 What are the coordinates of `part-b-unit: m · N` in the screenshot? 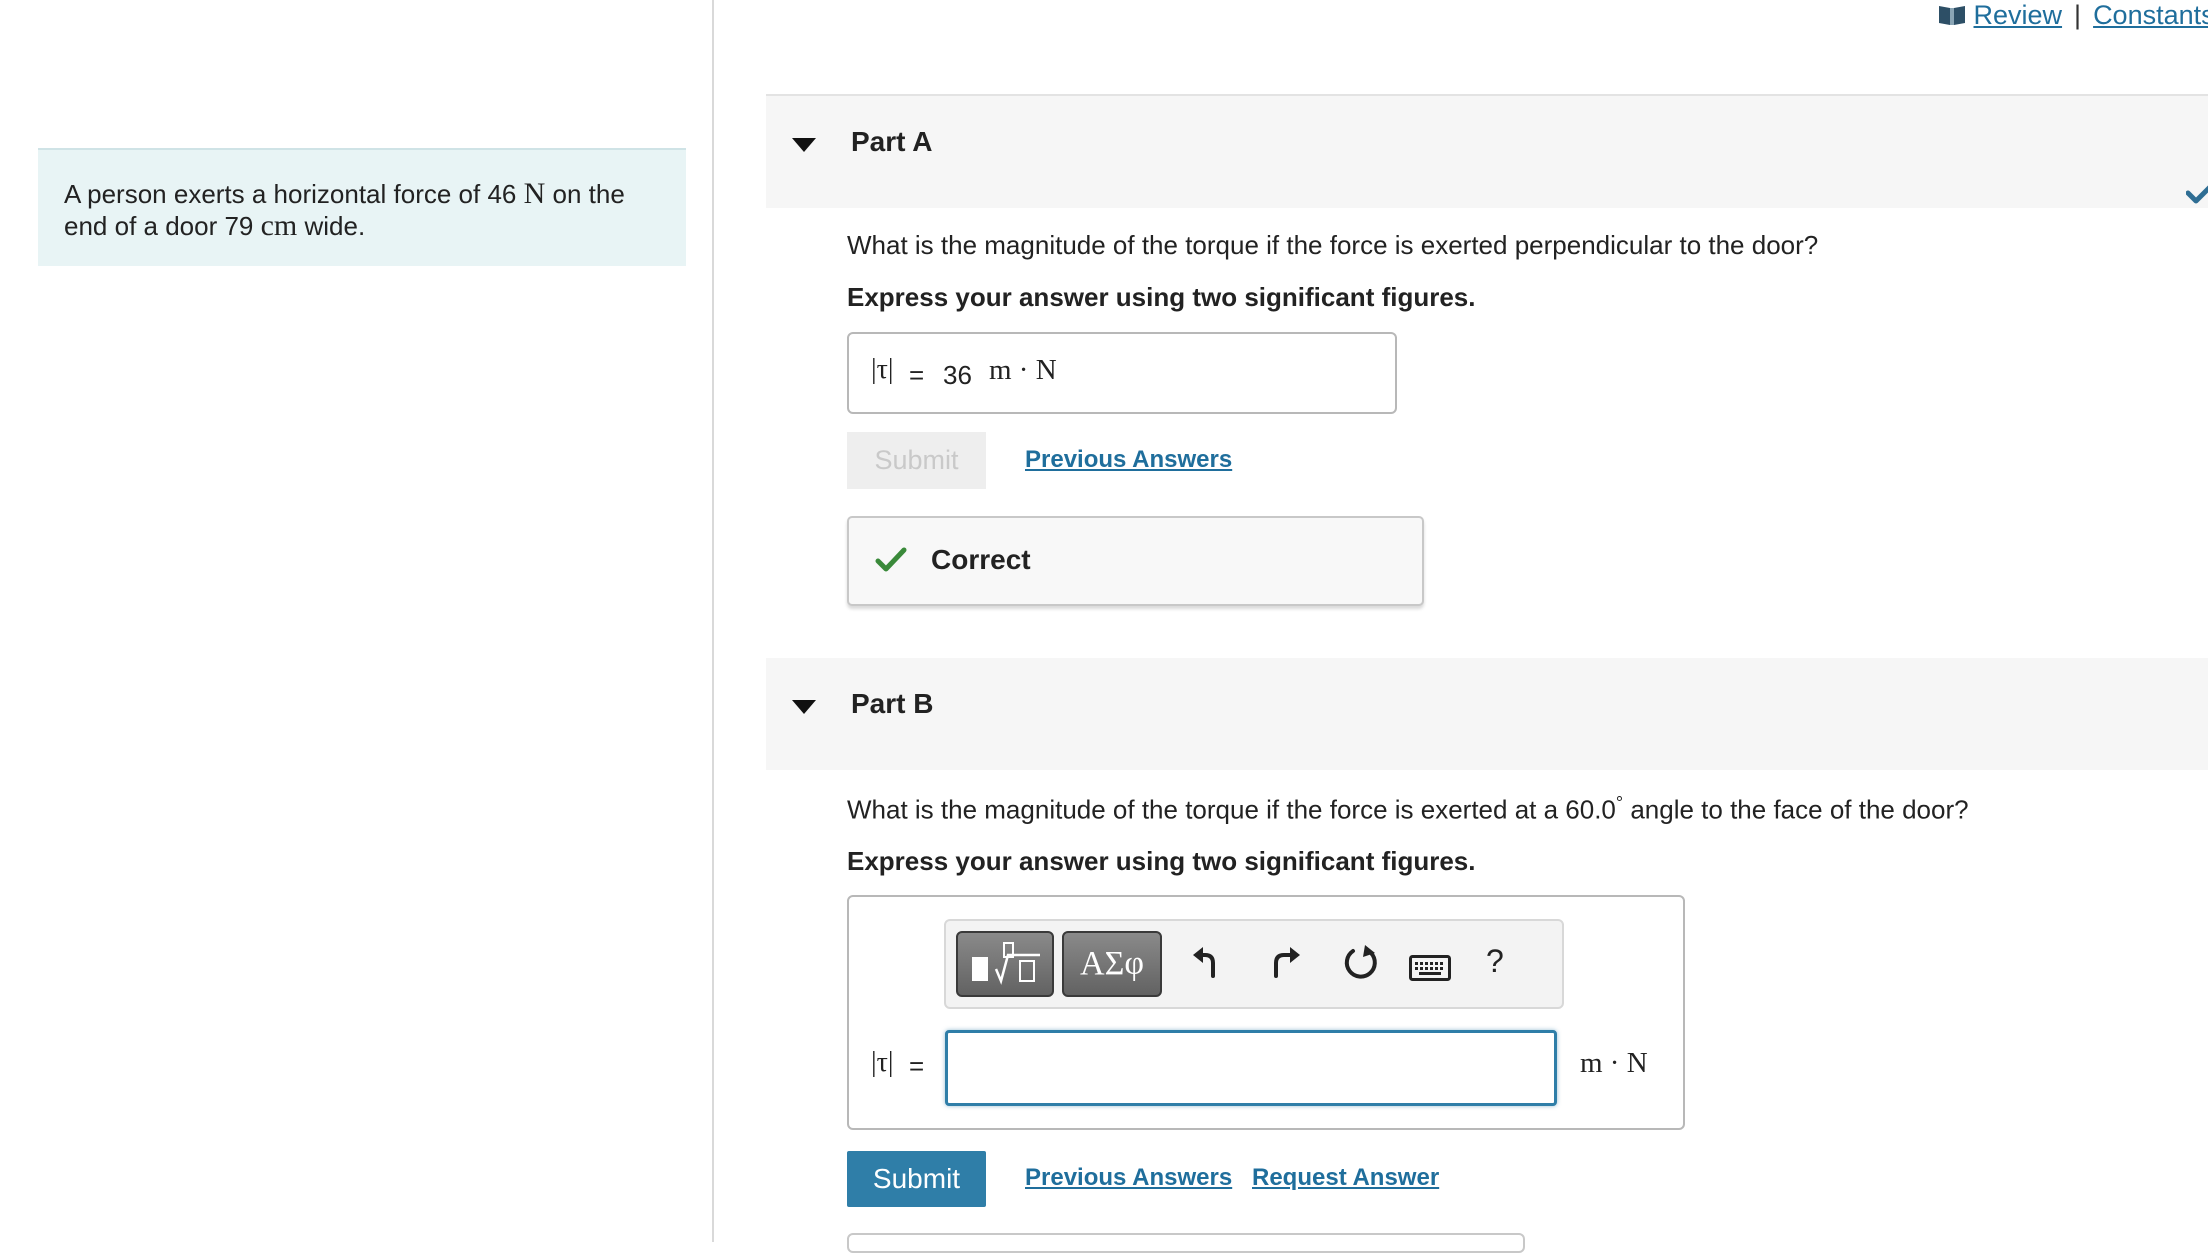 It's located at (1614, 1063).